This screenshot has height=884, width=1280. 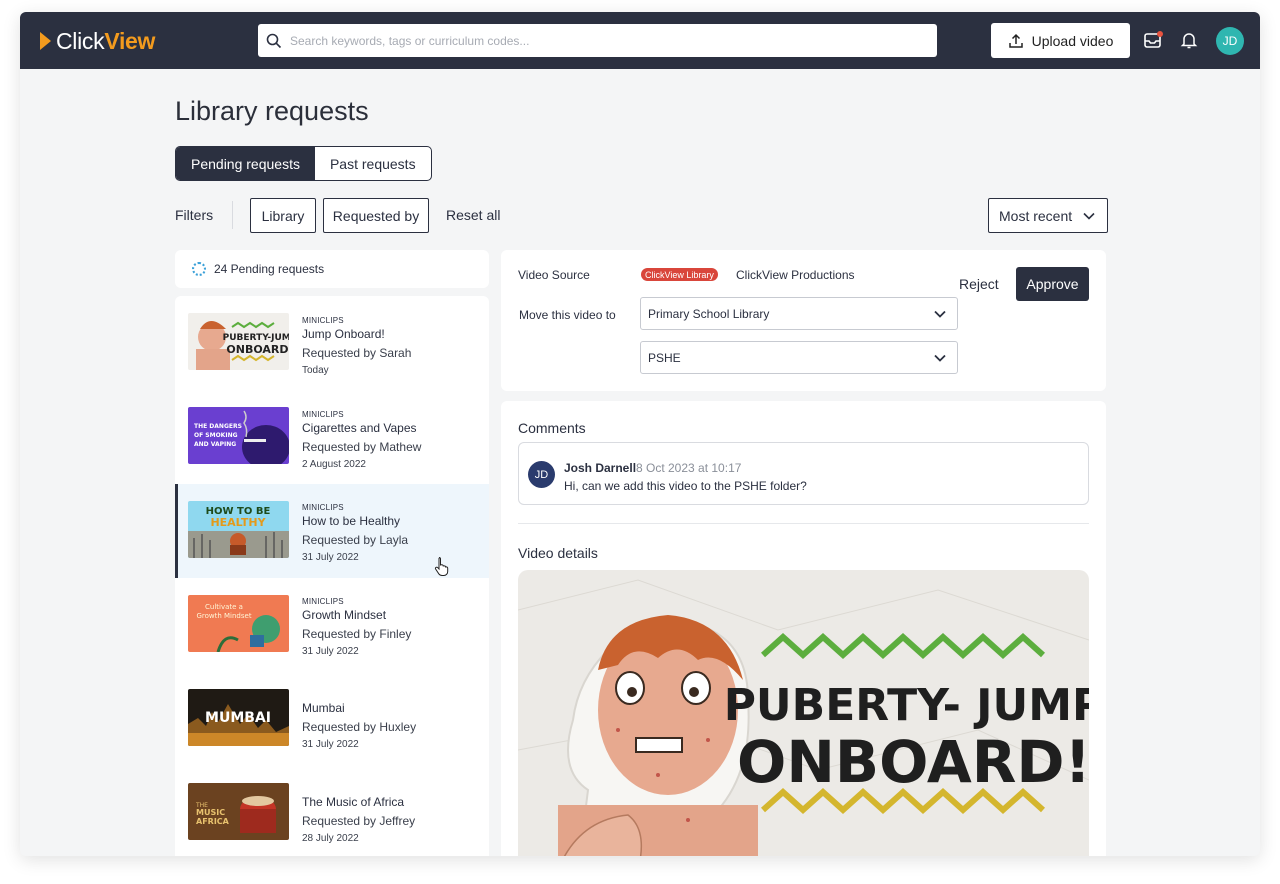 What do you see at coordinates (1052, 284) in the screenshot?
I see `approve-button: Approve` at bounding box center [1052, 284].